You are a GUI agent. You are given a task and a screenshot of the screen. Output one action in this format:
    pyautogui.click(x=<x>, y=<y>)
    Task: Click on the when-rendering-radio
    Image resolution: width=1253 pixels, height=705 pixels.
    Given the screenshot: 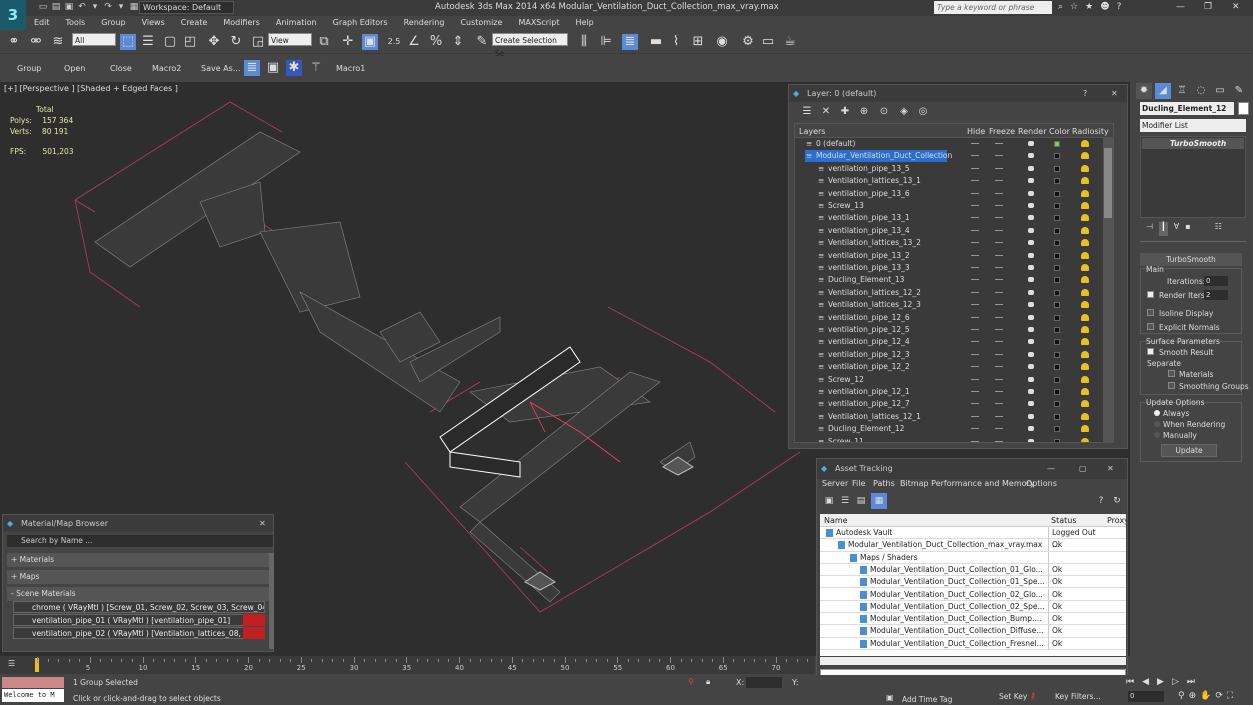 What is the action you would take?
    pyautogui.click(x=1157, y=424)
    